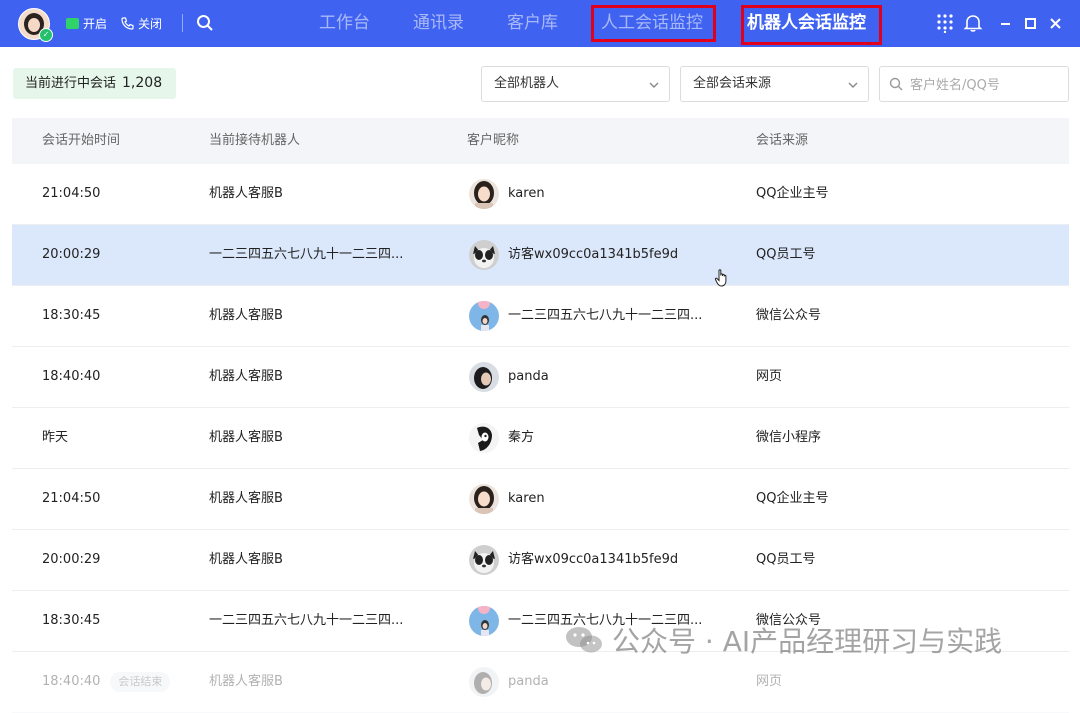 This screenshot has width=1080, height=713. Describe the element at coordinates (789, 315) in the screenshot. I see `cell-source: 微信公众号` at that location.